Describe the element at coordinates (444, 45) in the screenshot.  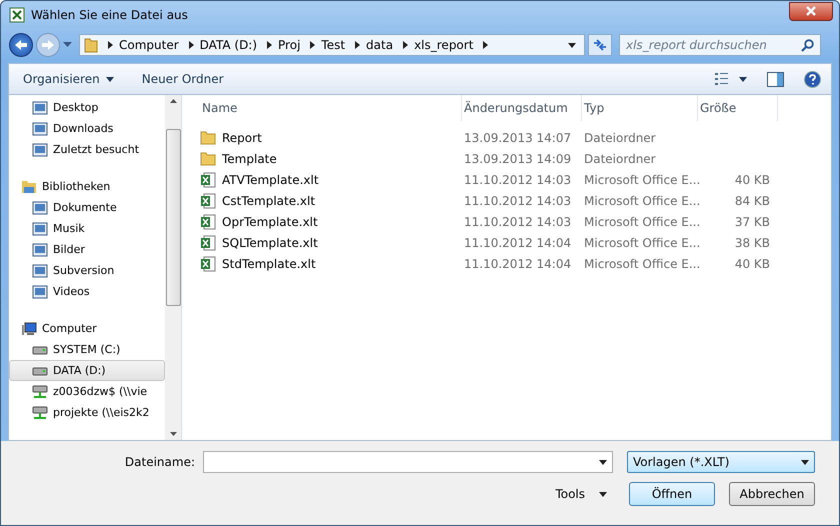
I see `breadcrumb-item: xls_report` at that location.